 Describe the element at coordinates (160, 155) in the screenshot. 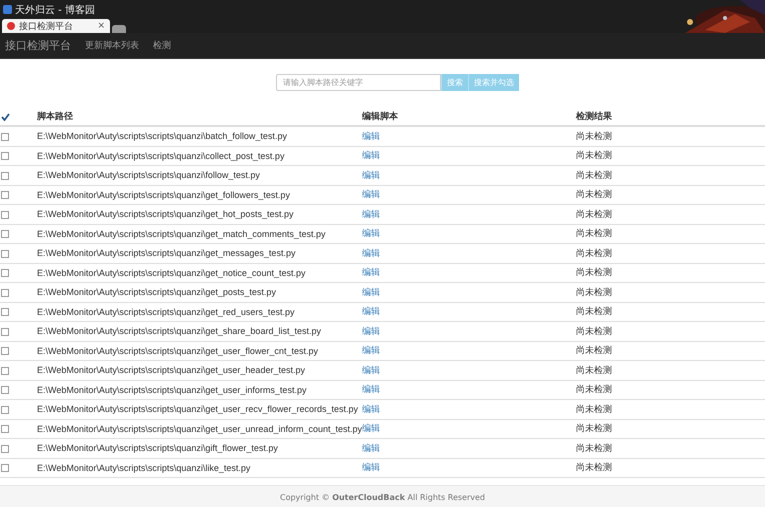

I see `table-cell: E:\WebMonitor\Auty\scripts\scripts\quanzi\collect_post_test.py` at that location.